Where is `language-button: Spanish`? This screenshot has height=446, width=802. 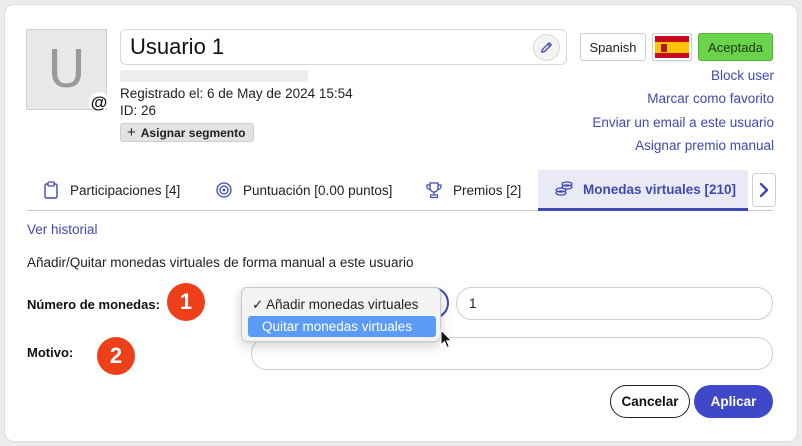
language-button: Spanish is located at coordinates (613, 47).